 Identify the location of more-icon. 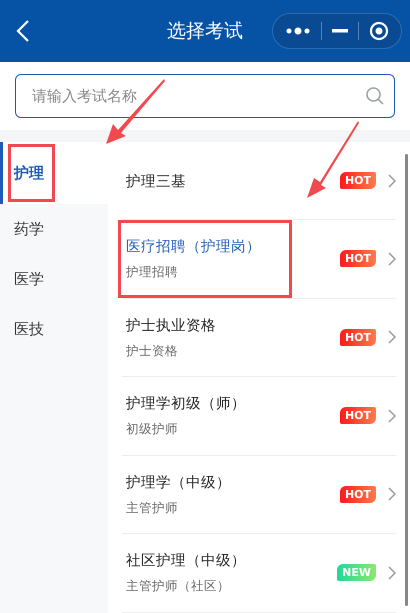
(298, 31).